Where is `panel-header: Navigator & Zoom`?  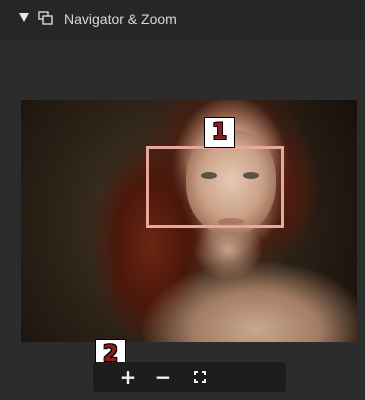 panel-header: Navigator & Zoom is located at coordinates (182, 20).